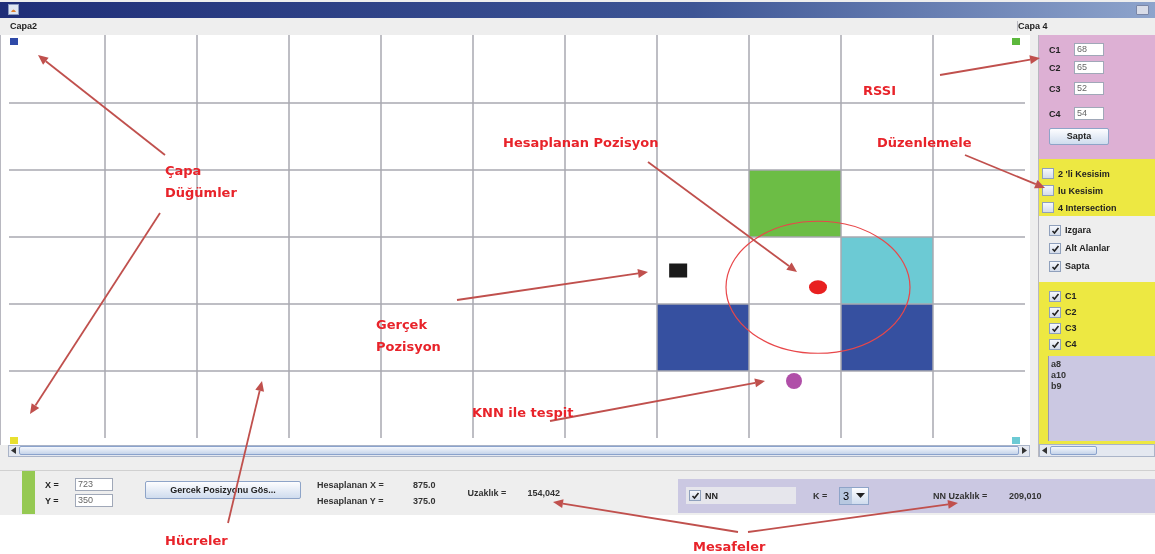 Image resolution: width=1155 pixels, height=554 pixels. I want to click on minimize-button, so click(1142, 9).